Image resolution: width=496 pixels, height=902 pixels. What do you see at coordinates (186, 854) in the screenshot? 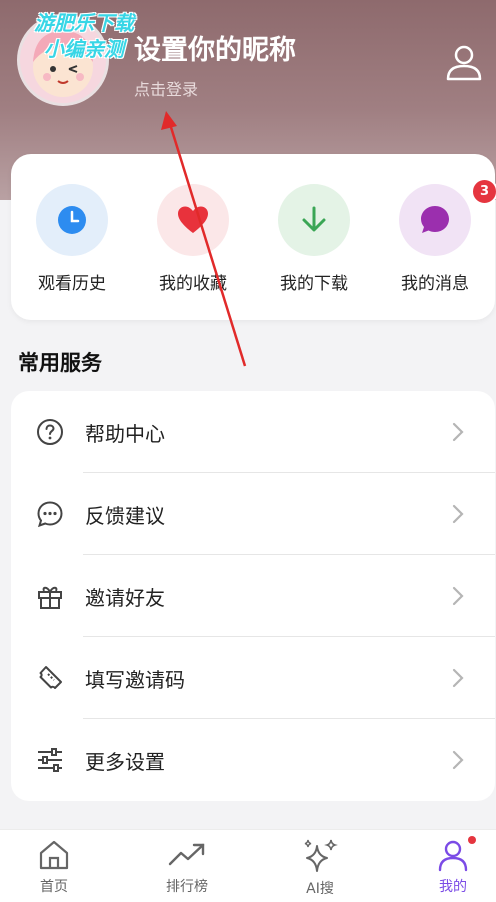
I see `trending-icon` at bounding box center [186, 854].